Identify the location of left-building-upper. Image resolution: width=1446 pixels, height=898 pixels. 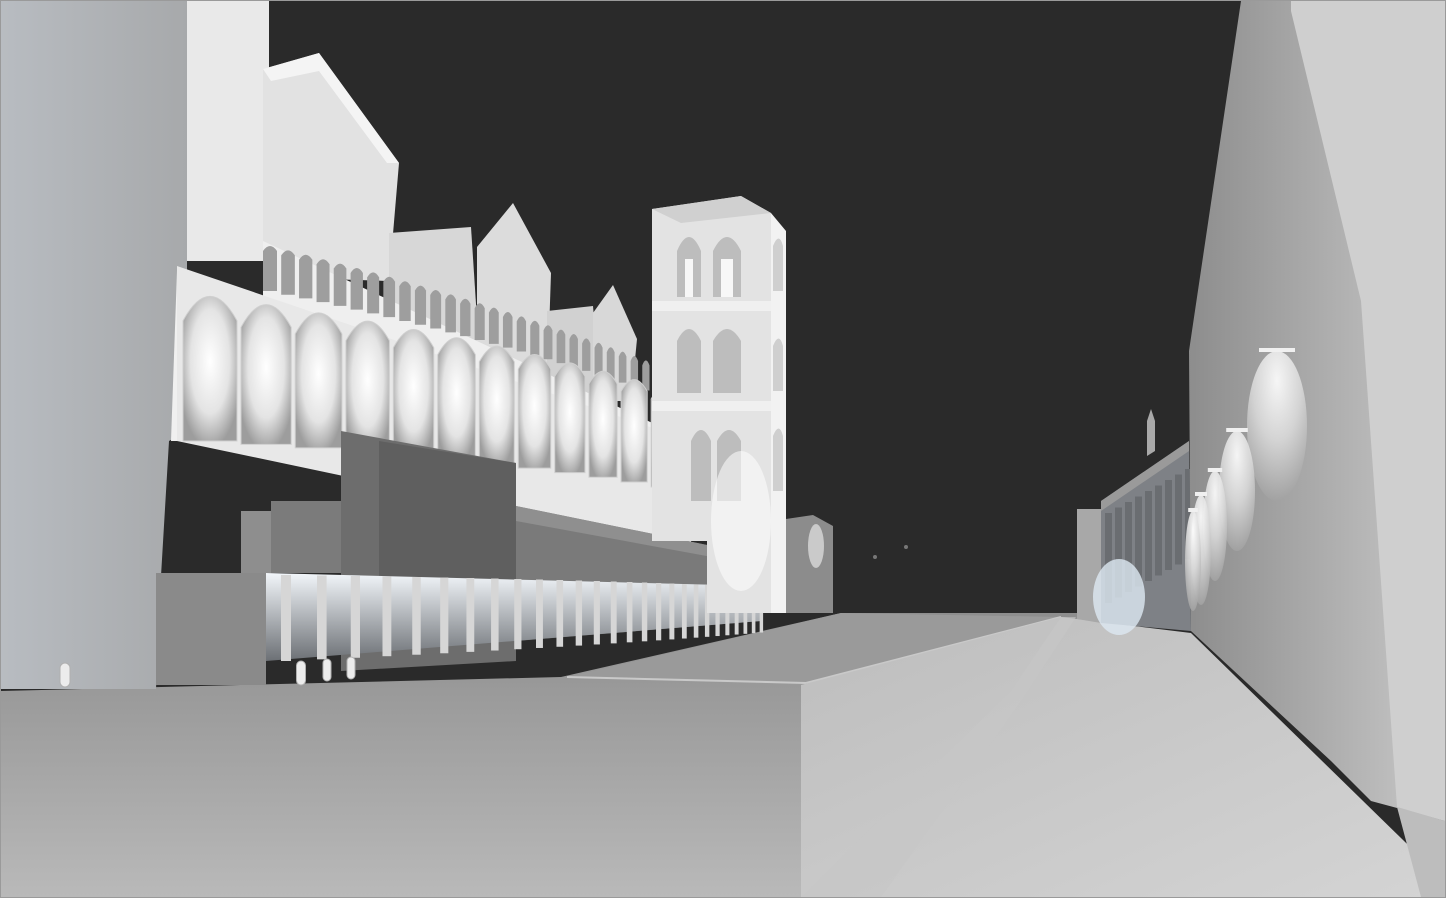
(228, 131).